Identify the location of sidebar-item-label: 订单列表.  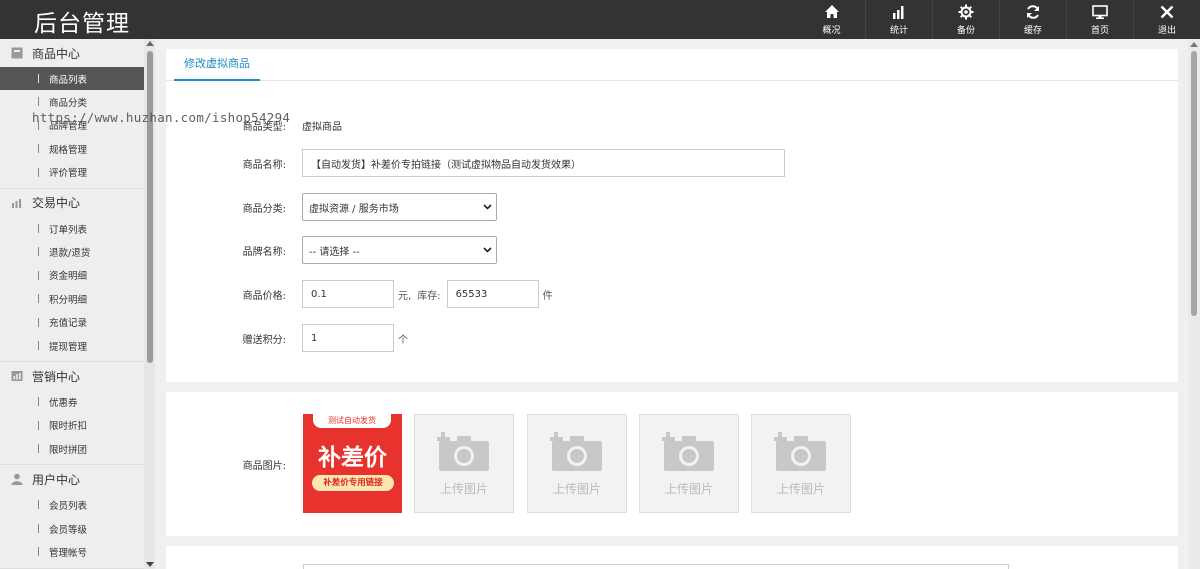
(68, 230).